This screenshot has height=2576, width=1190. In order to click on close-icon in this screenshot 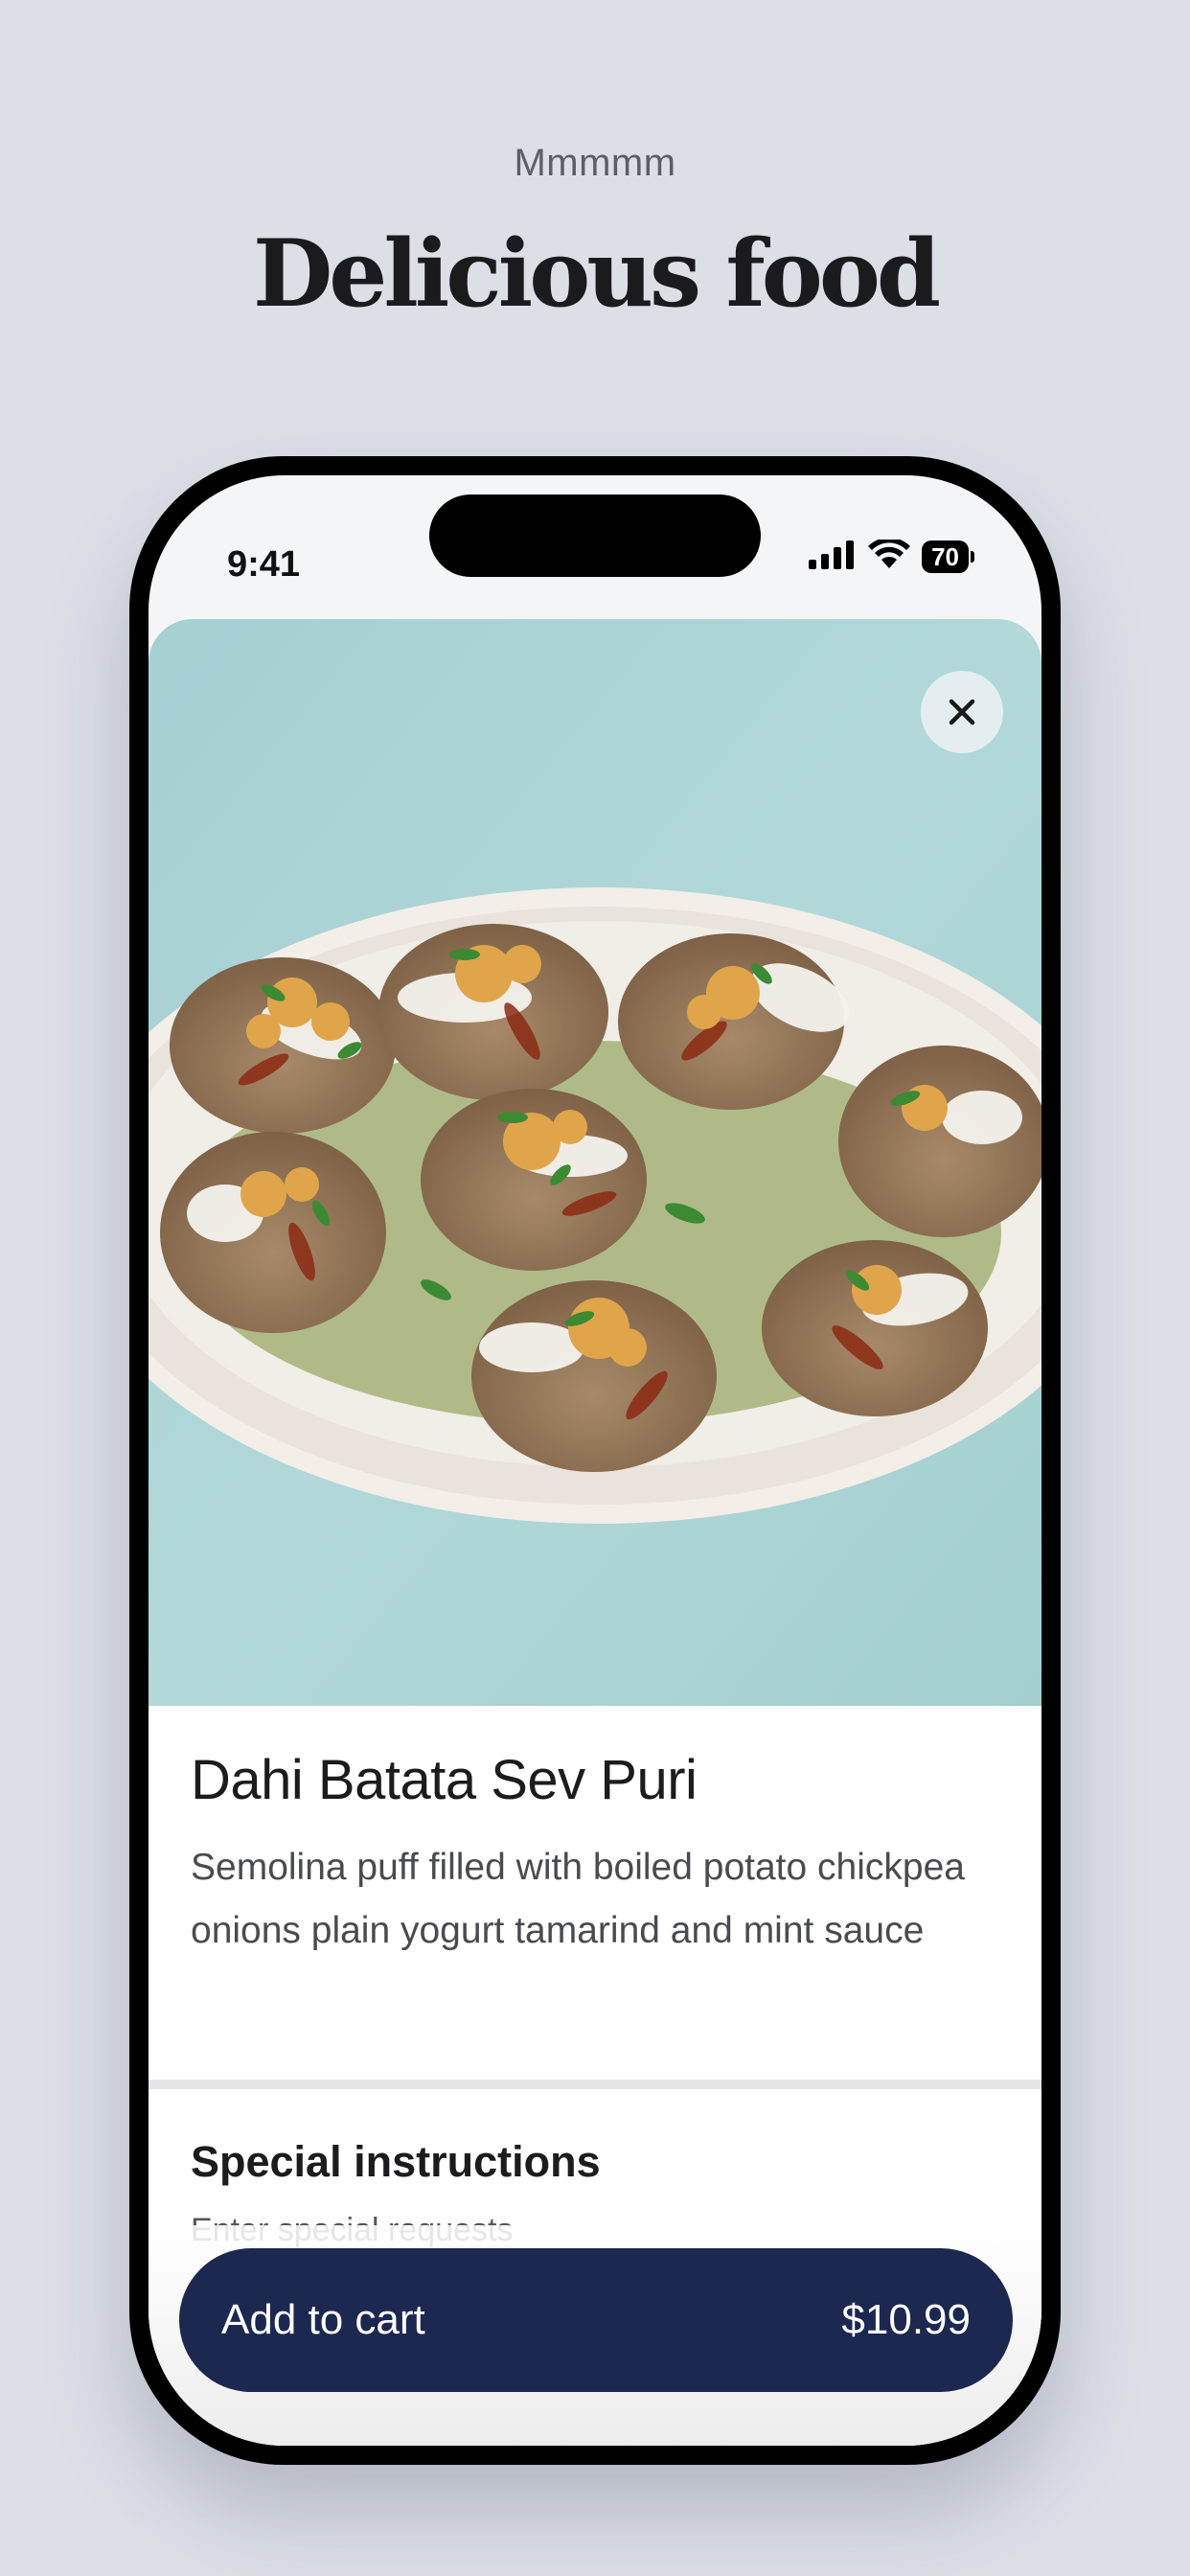, I will do `click(962, 712)`.